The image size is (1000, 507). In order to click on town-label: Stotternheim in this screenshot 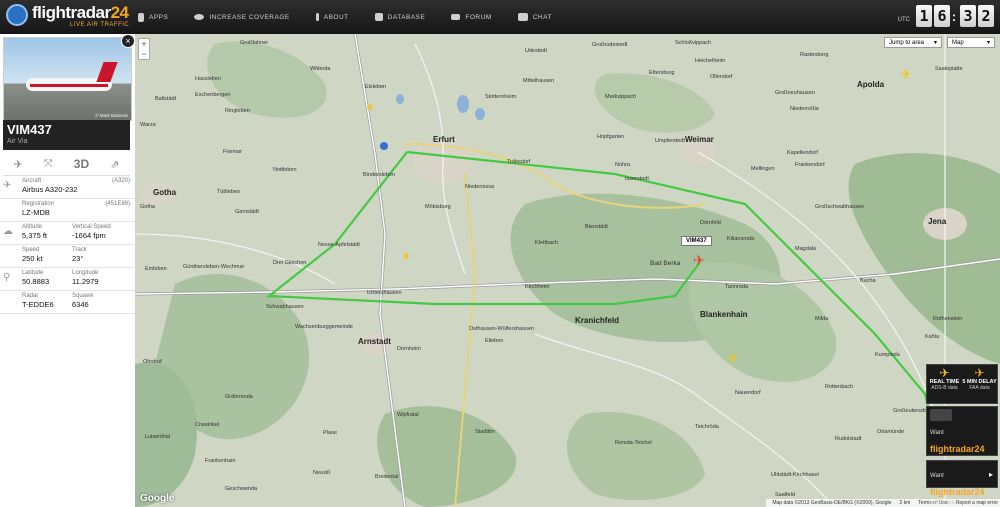, I will do `click(501, 97)`.